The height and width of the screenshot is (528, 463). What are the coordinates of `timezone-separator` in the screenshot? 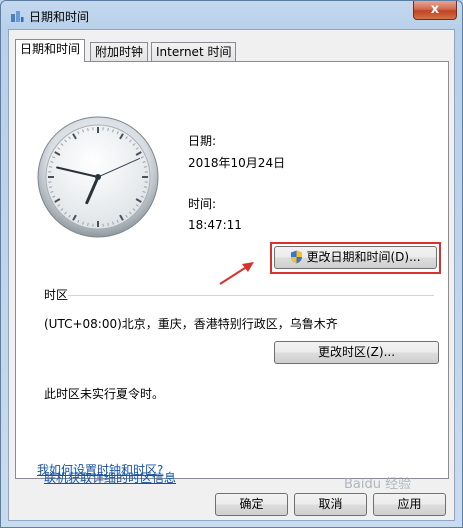 It's located at (251, 295).